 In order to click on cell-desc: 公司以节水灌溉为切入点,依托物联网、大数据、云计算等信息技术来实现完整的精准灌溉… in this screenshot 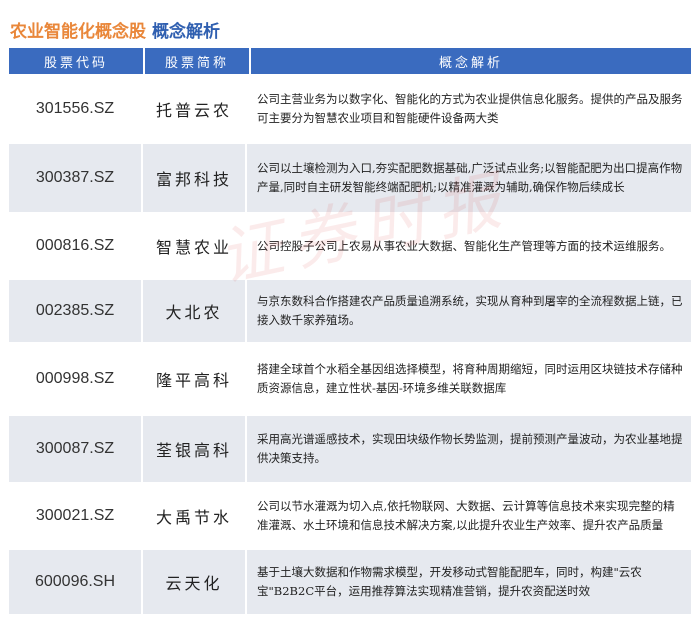, I will do `click(469, 516)`.